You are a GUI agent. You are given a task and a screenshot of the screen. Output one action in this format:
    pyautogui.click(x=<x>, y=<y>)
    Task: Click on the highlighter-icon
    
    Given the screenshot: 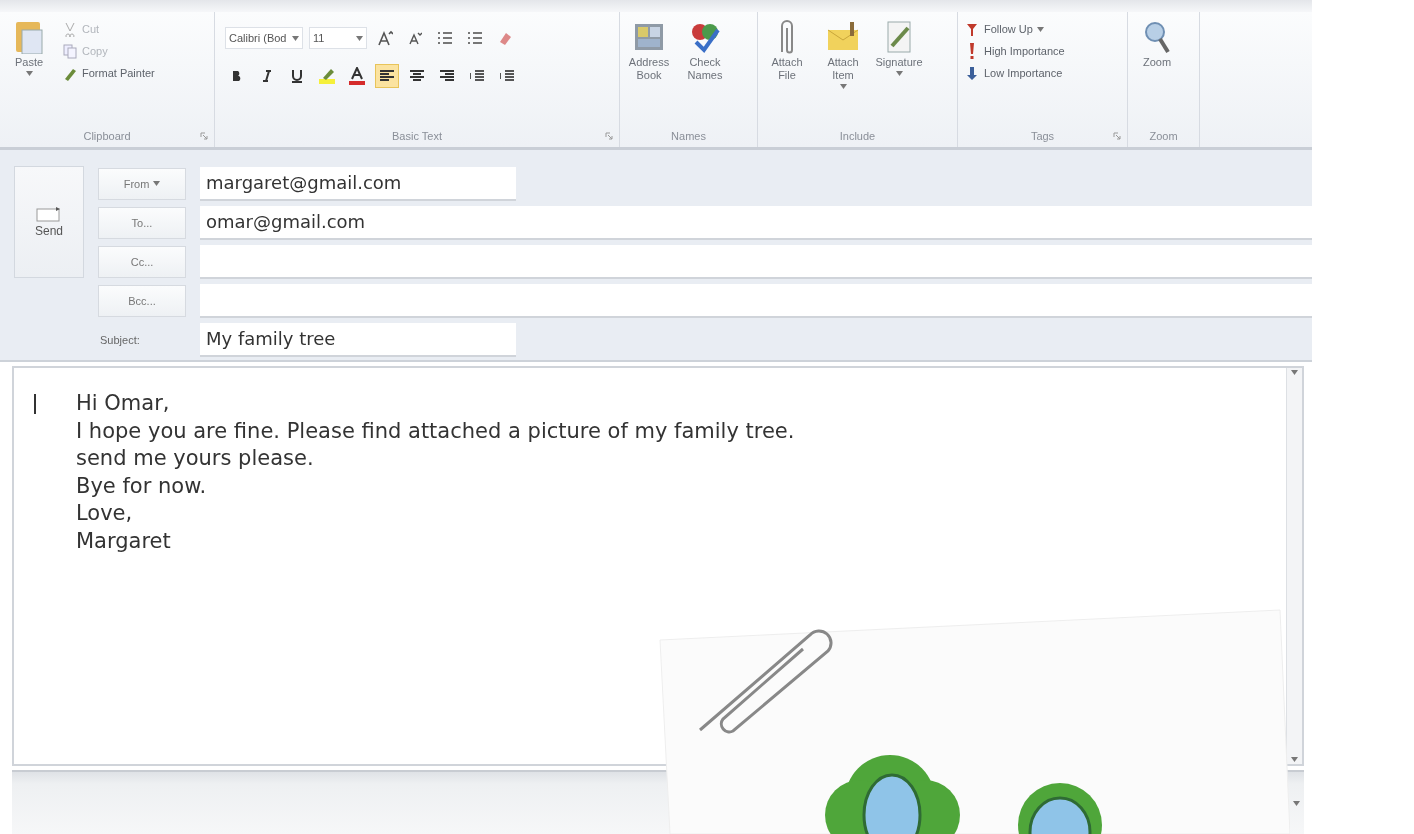 What is the action you would take?
    pyautogui.click(x=327, y=76)
    